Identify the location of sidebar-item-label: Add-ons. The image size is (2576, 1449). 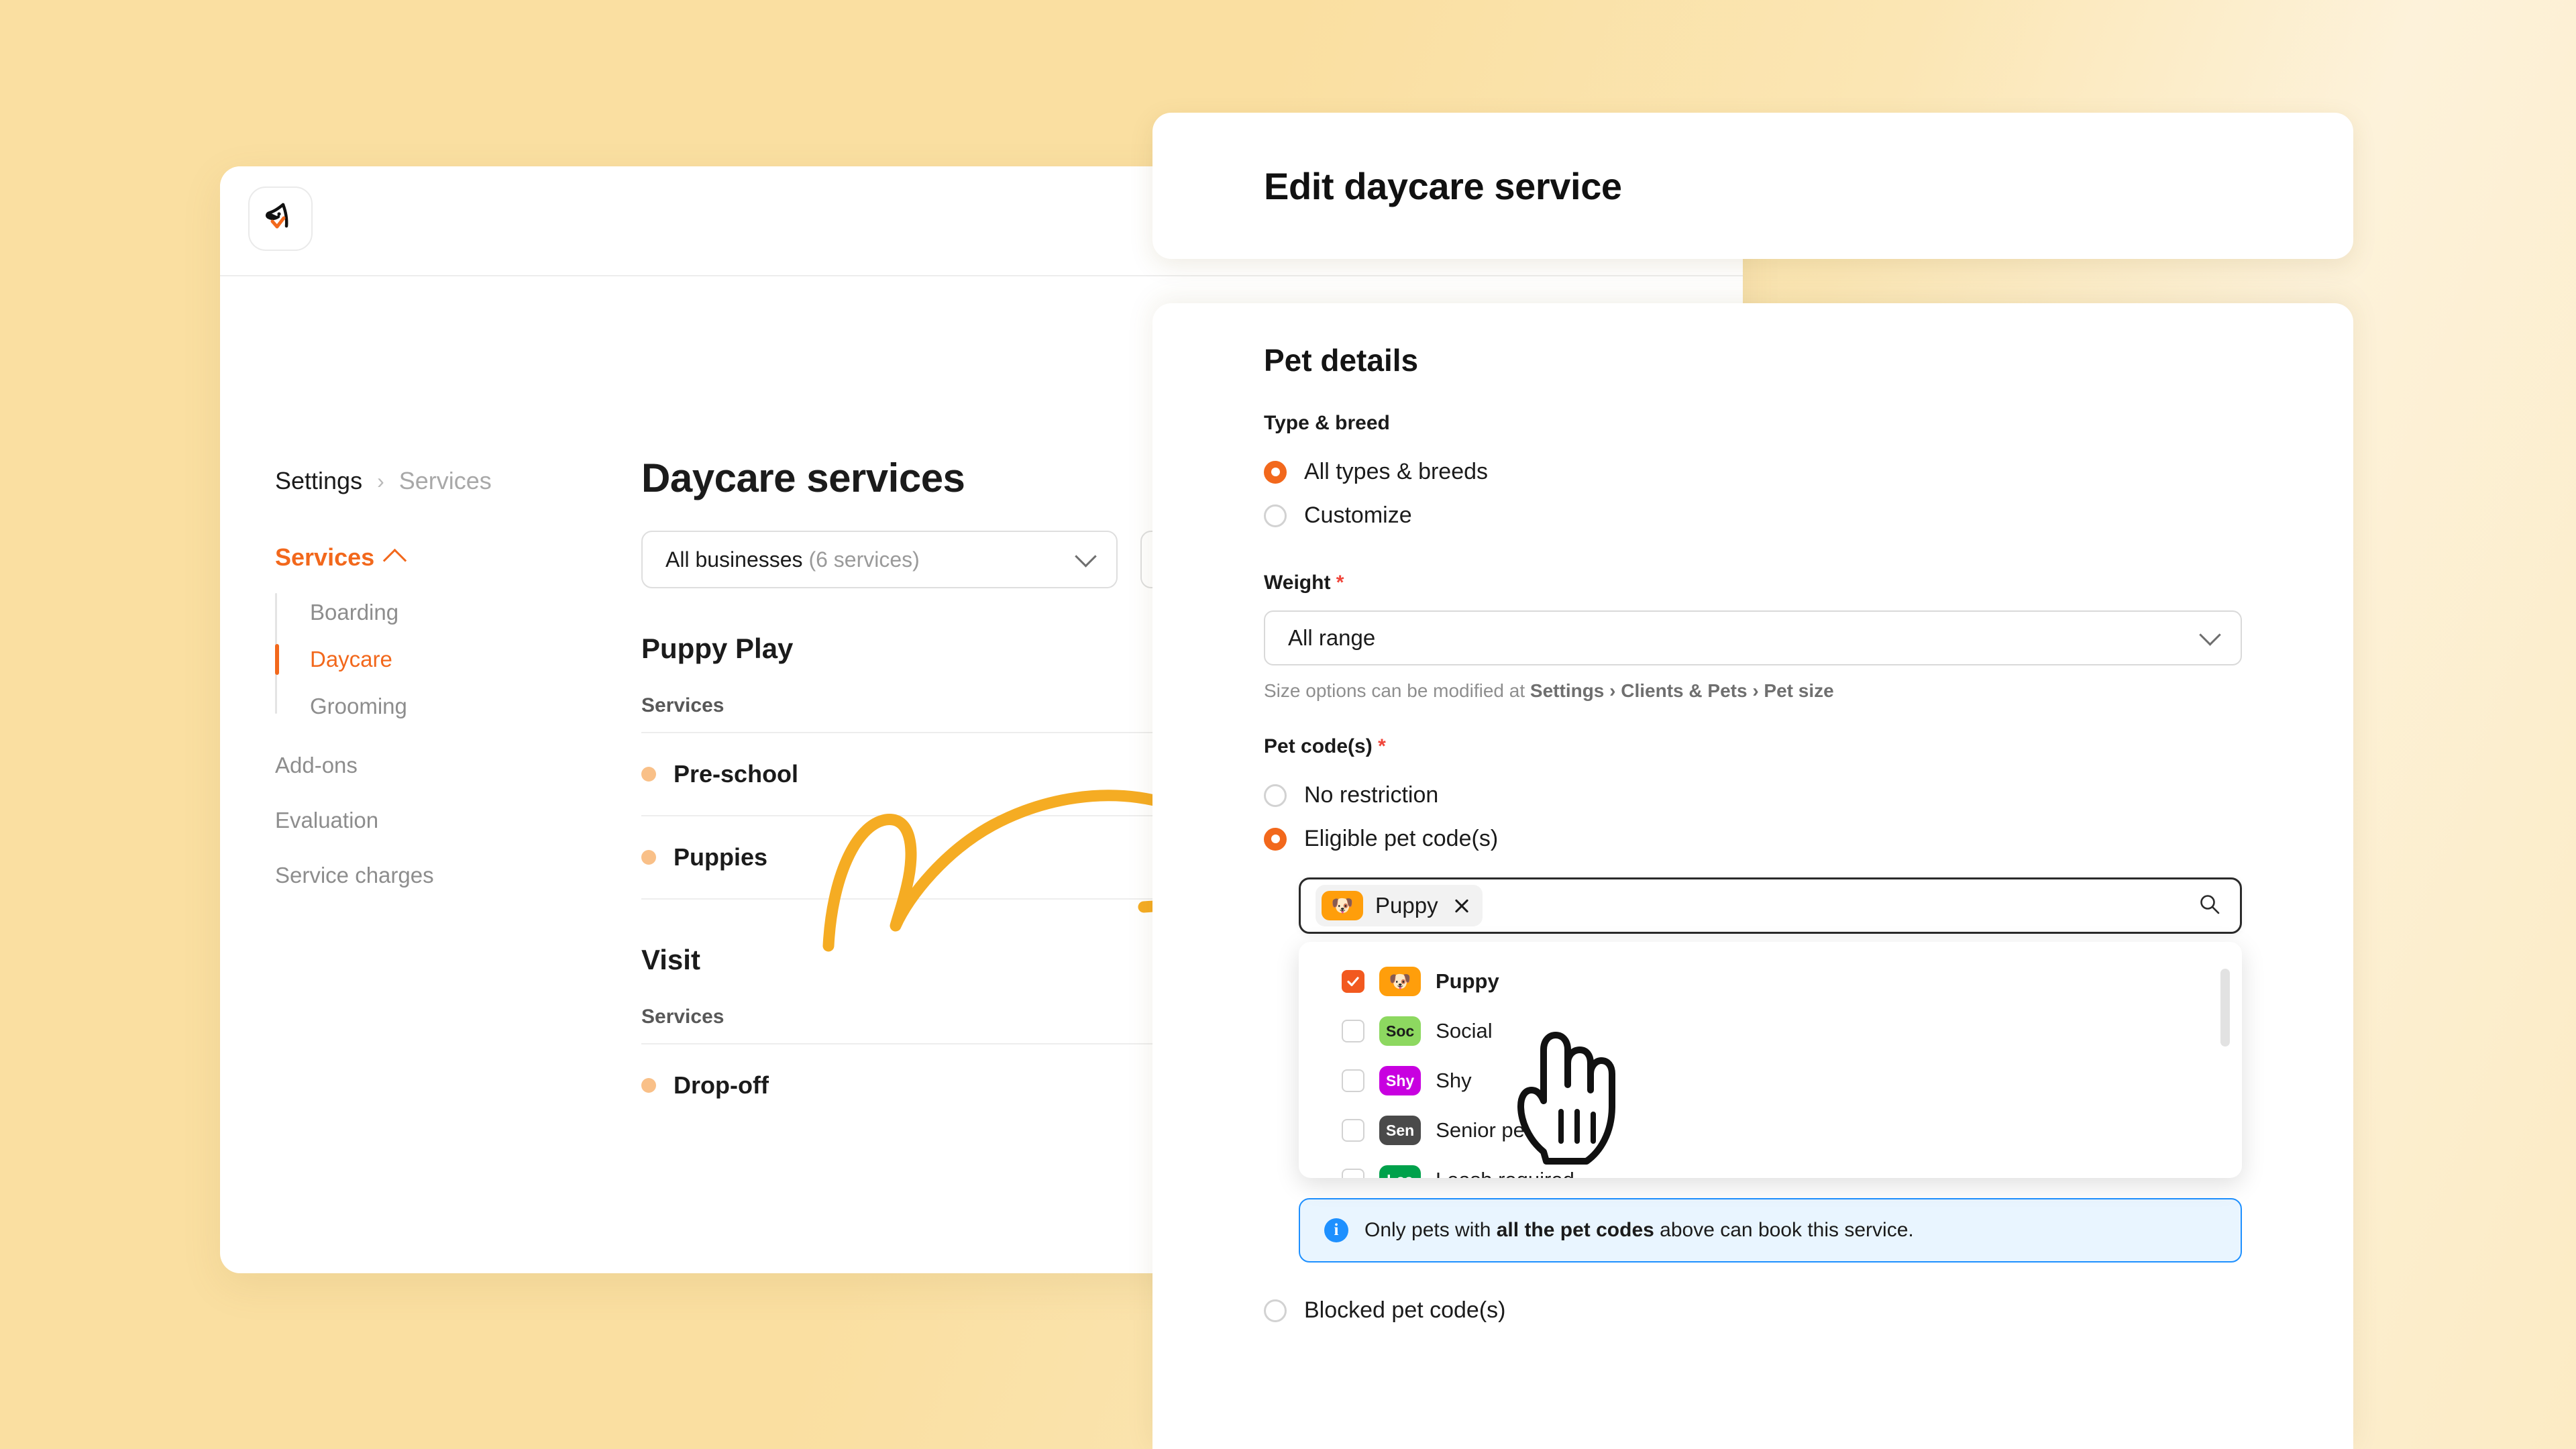
(316, 765).